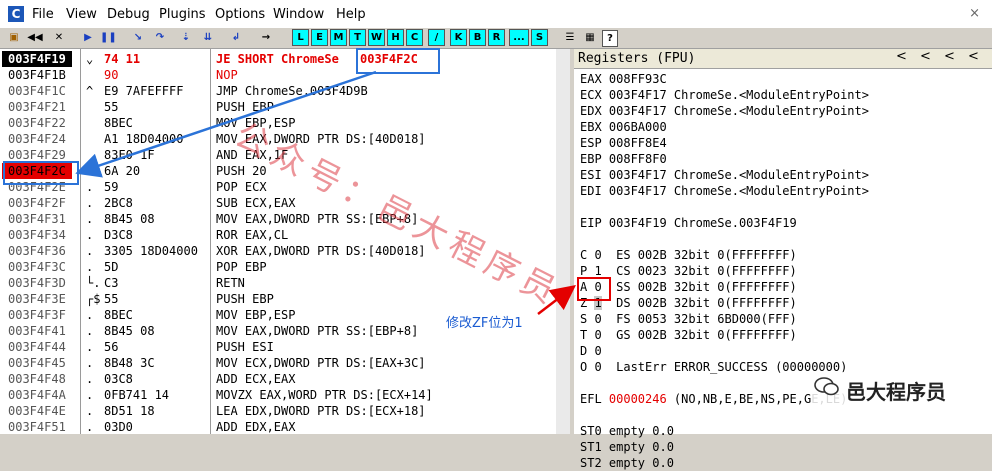 This screenshot has height=471, width=992. Describe the element at coordinates (896, 392) in the screenshot. I see `logo-text: 邑大程序员` at that location.